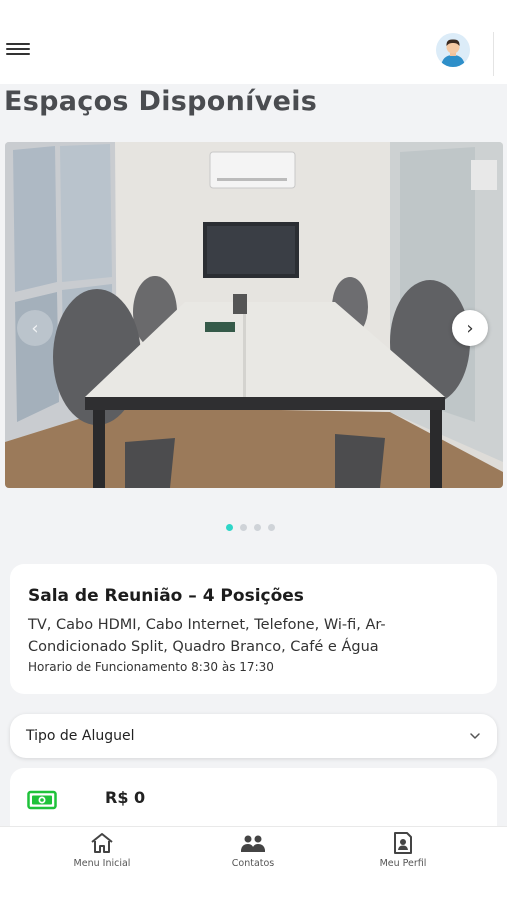 The height and width of the screenshot is (900, 507). Describe the element at coordinates (493, 54) in the screenshot. I see `header-divider` at that location.